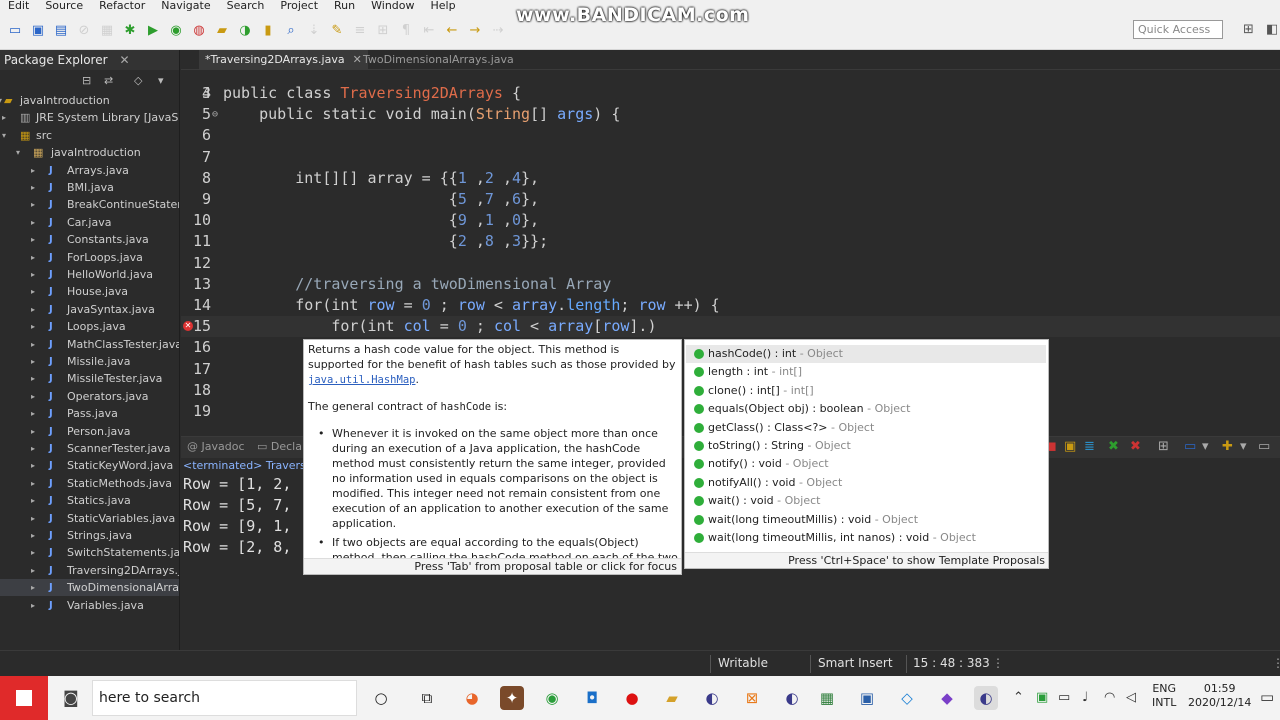 This screenshot has width=1280, height=720. Describe the element at coordinates (1135, 446) in the screenshot. I see `remove-all-icon: ✖` at that location.